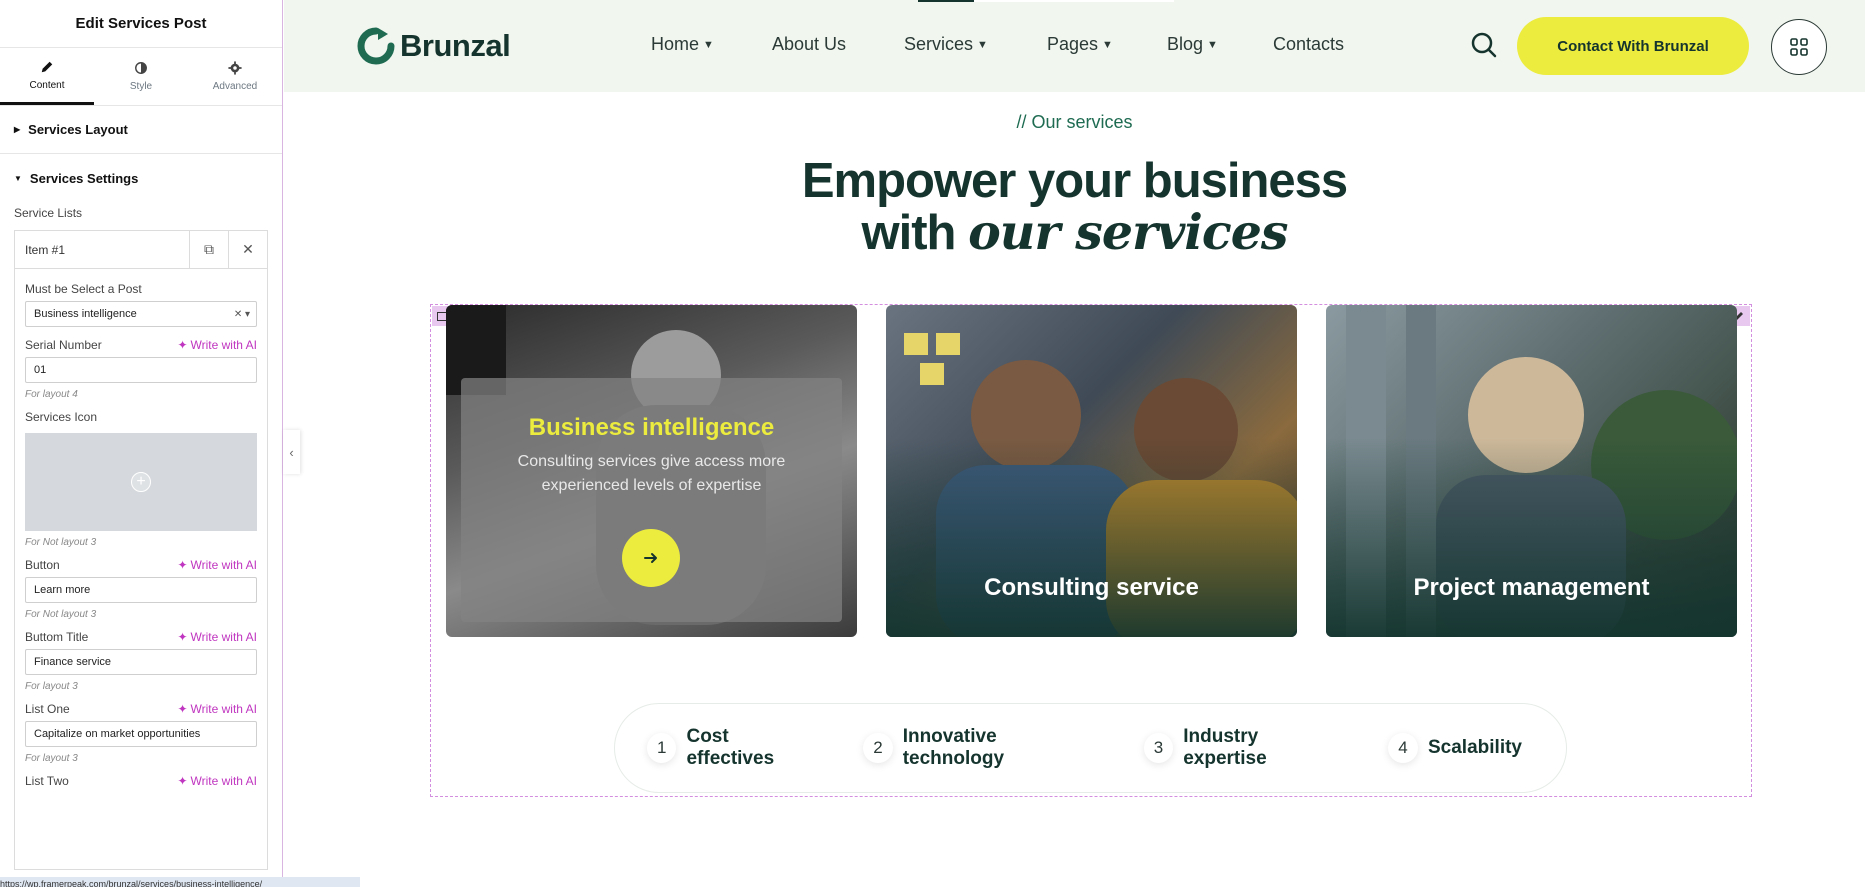 Image resolution: width=1865 pixels, height=887 pixels. I want to click on panel-tabs: Content Style Advanced, so click(141, 77).